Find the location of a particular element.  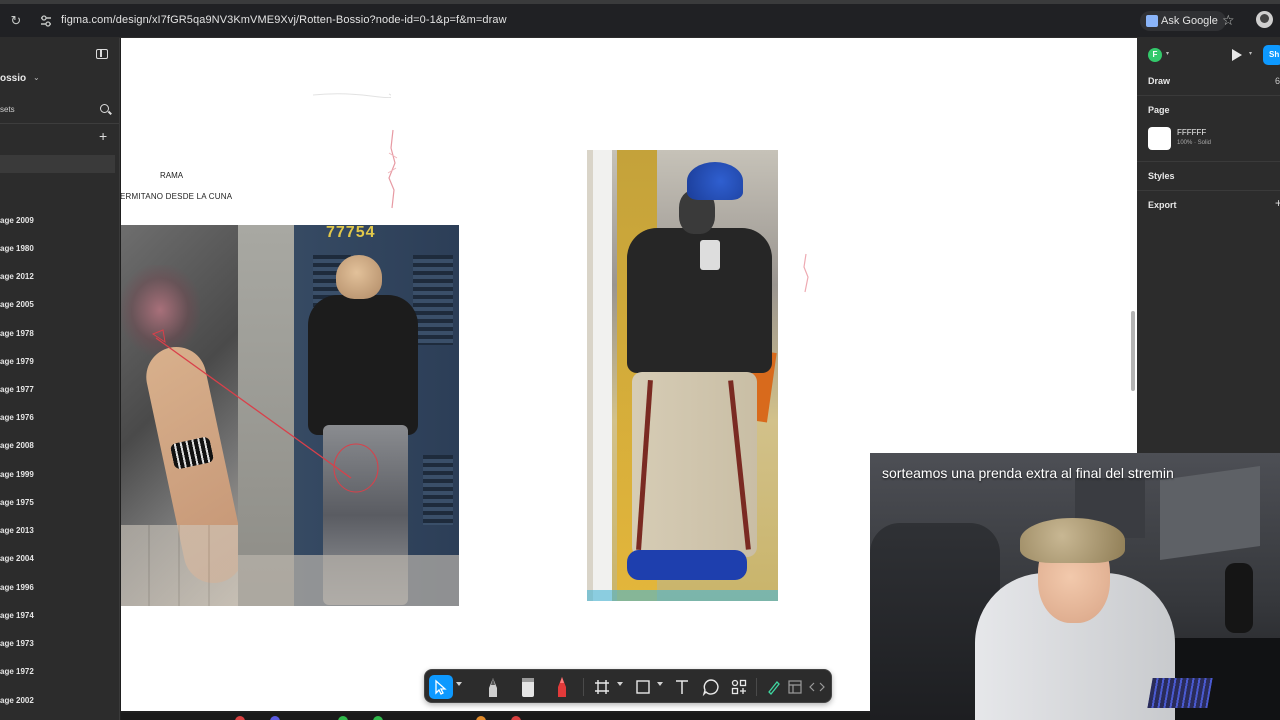

page-item: age 1975 is located at coordinates (17, 502).